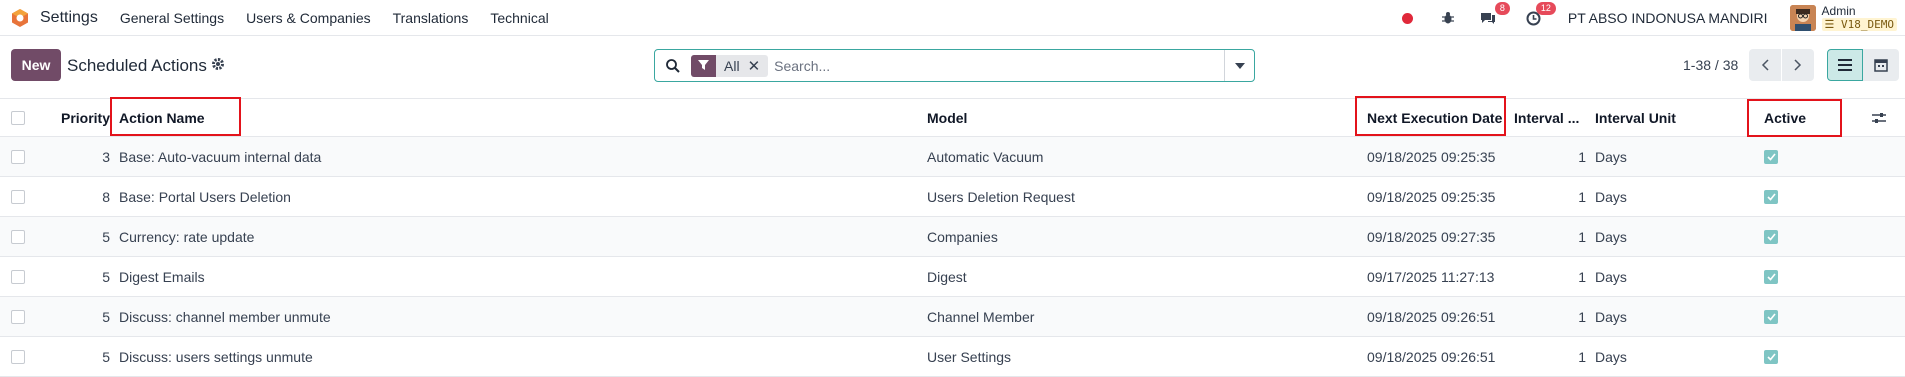 The height and width of the screenshot is (377, 1905). What do you see at coordinates (703, 65) in the screenshot?
I see `filter-icon` at bounding box center [703, 65].